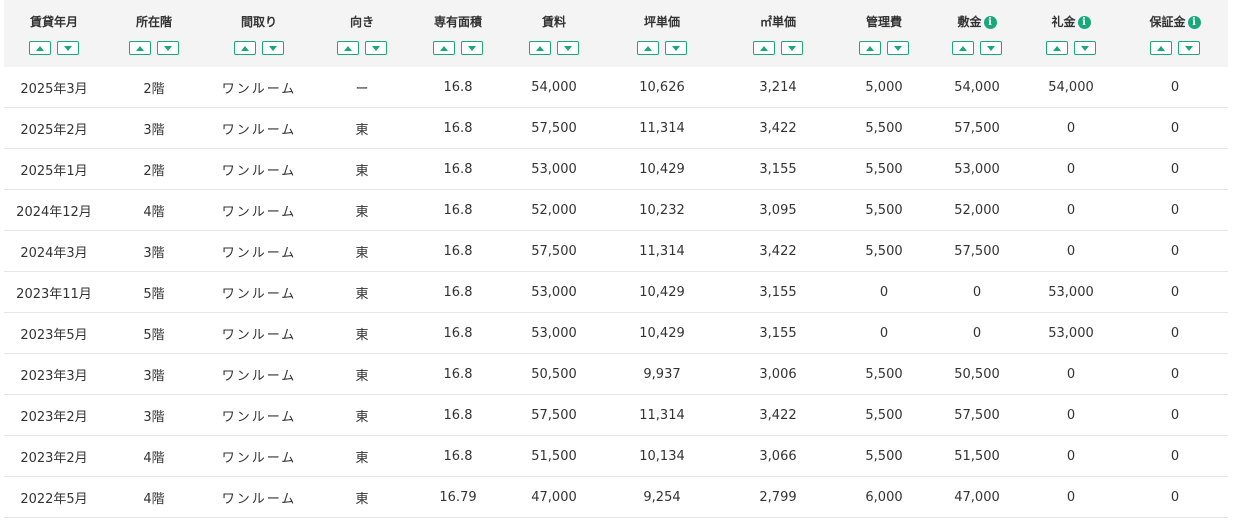  I want to click on cell-floor: 3階, so click(154, 415).